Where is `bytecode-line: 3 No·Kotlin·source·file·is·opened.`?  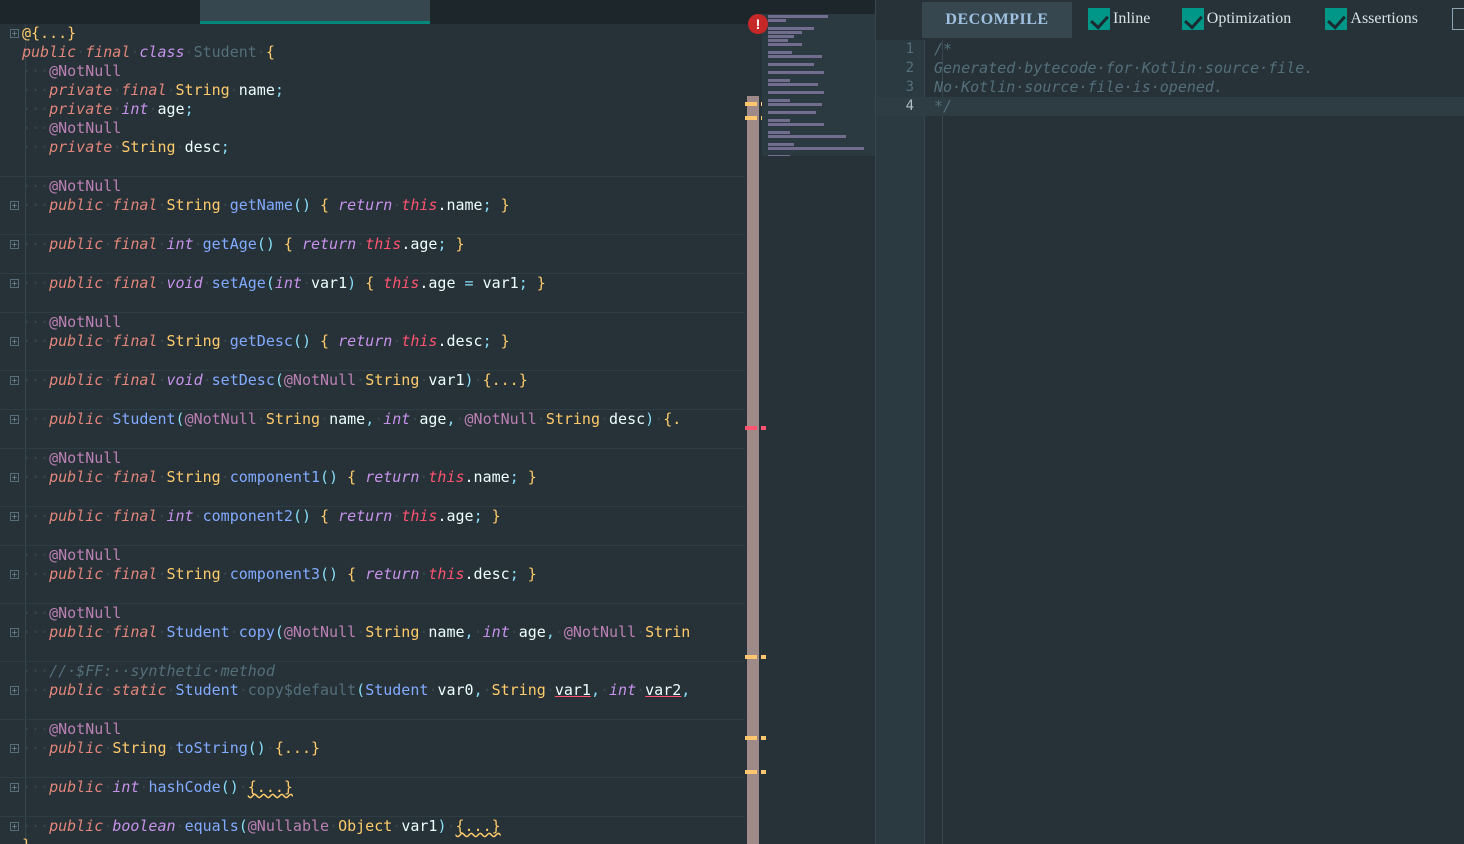
bytecode-line: 3 No·Kotlin·source·file·is·opened. is located at coordinates (1170, 87).